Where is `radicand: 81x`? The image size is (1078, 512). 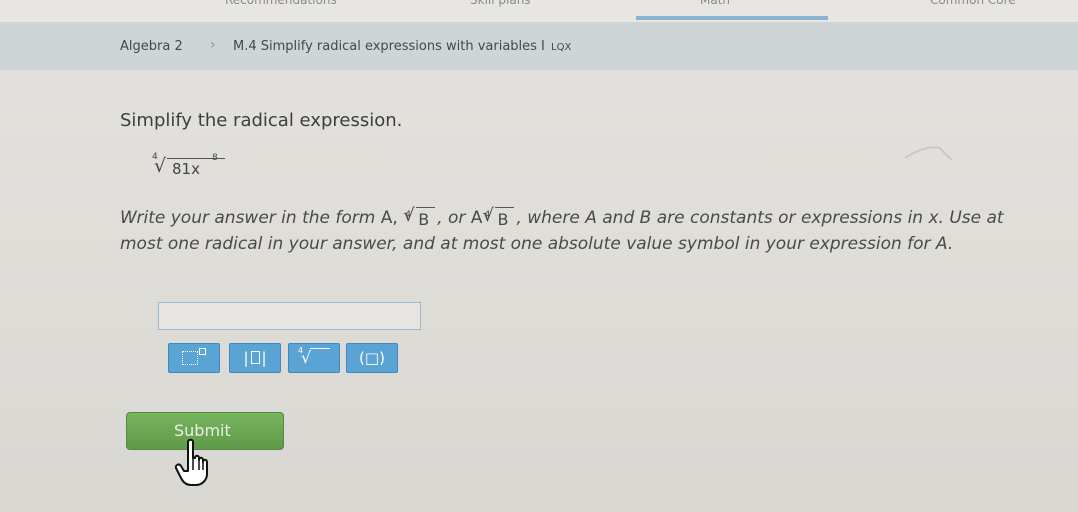
radicand: 81x is located at coordinates (186, 169).